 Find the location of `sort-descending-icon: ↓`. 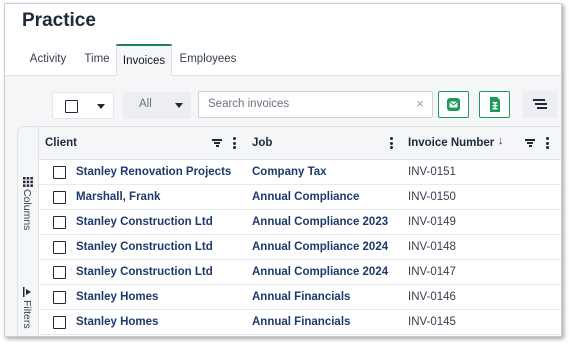

sort-descending-icon: ↓ is located at coordinates (501, 141).